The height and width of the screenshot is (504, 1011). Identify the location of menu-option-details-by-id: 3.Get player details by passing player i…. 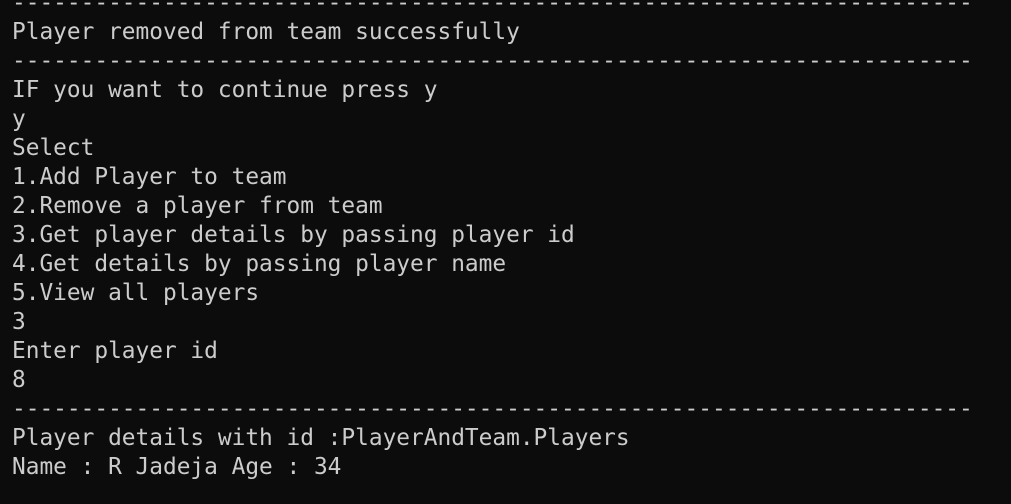
(293, 235).